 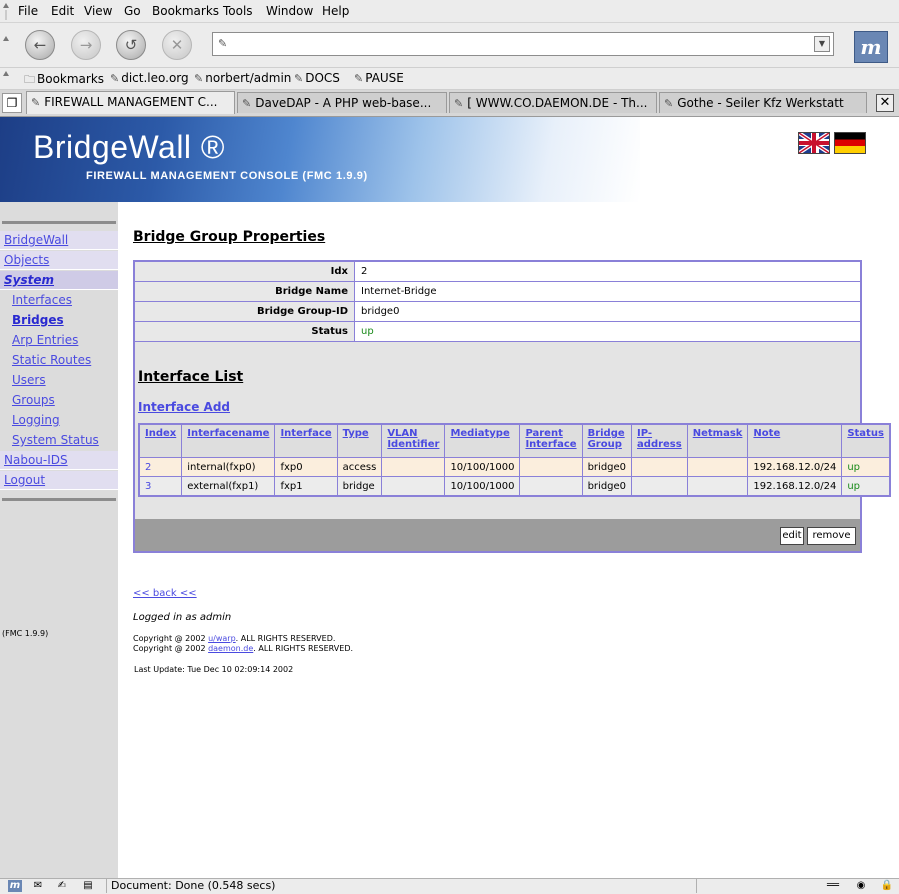 What do you see at coordinates (482, 486) in the screenshot?
I see `table-cell: 10/100/1000` at bounding box center [482, 486].